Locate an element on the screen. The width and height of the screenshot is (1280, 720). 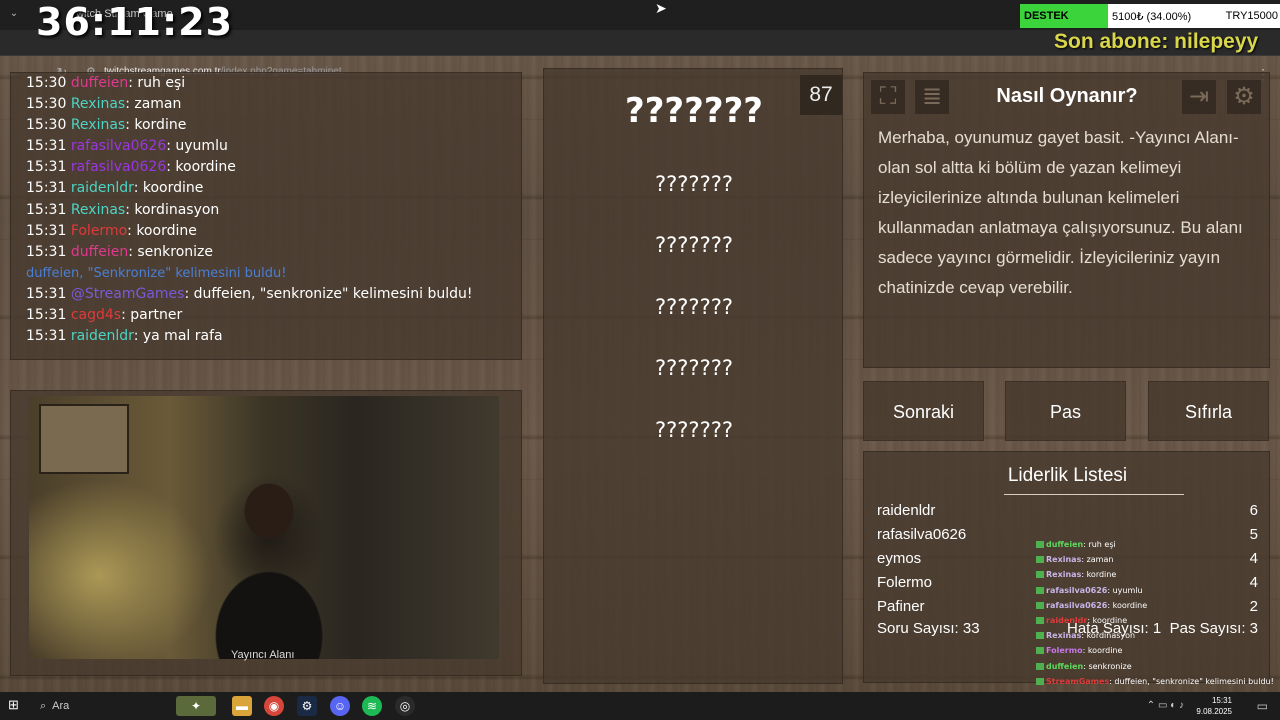
overlay-chat-message: rafasilva0626: koordine is located at coordinates (1156, 605).